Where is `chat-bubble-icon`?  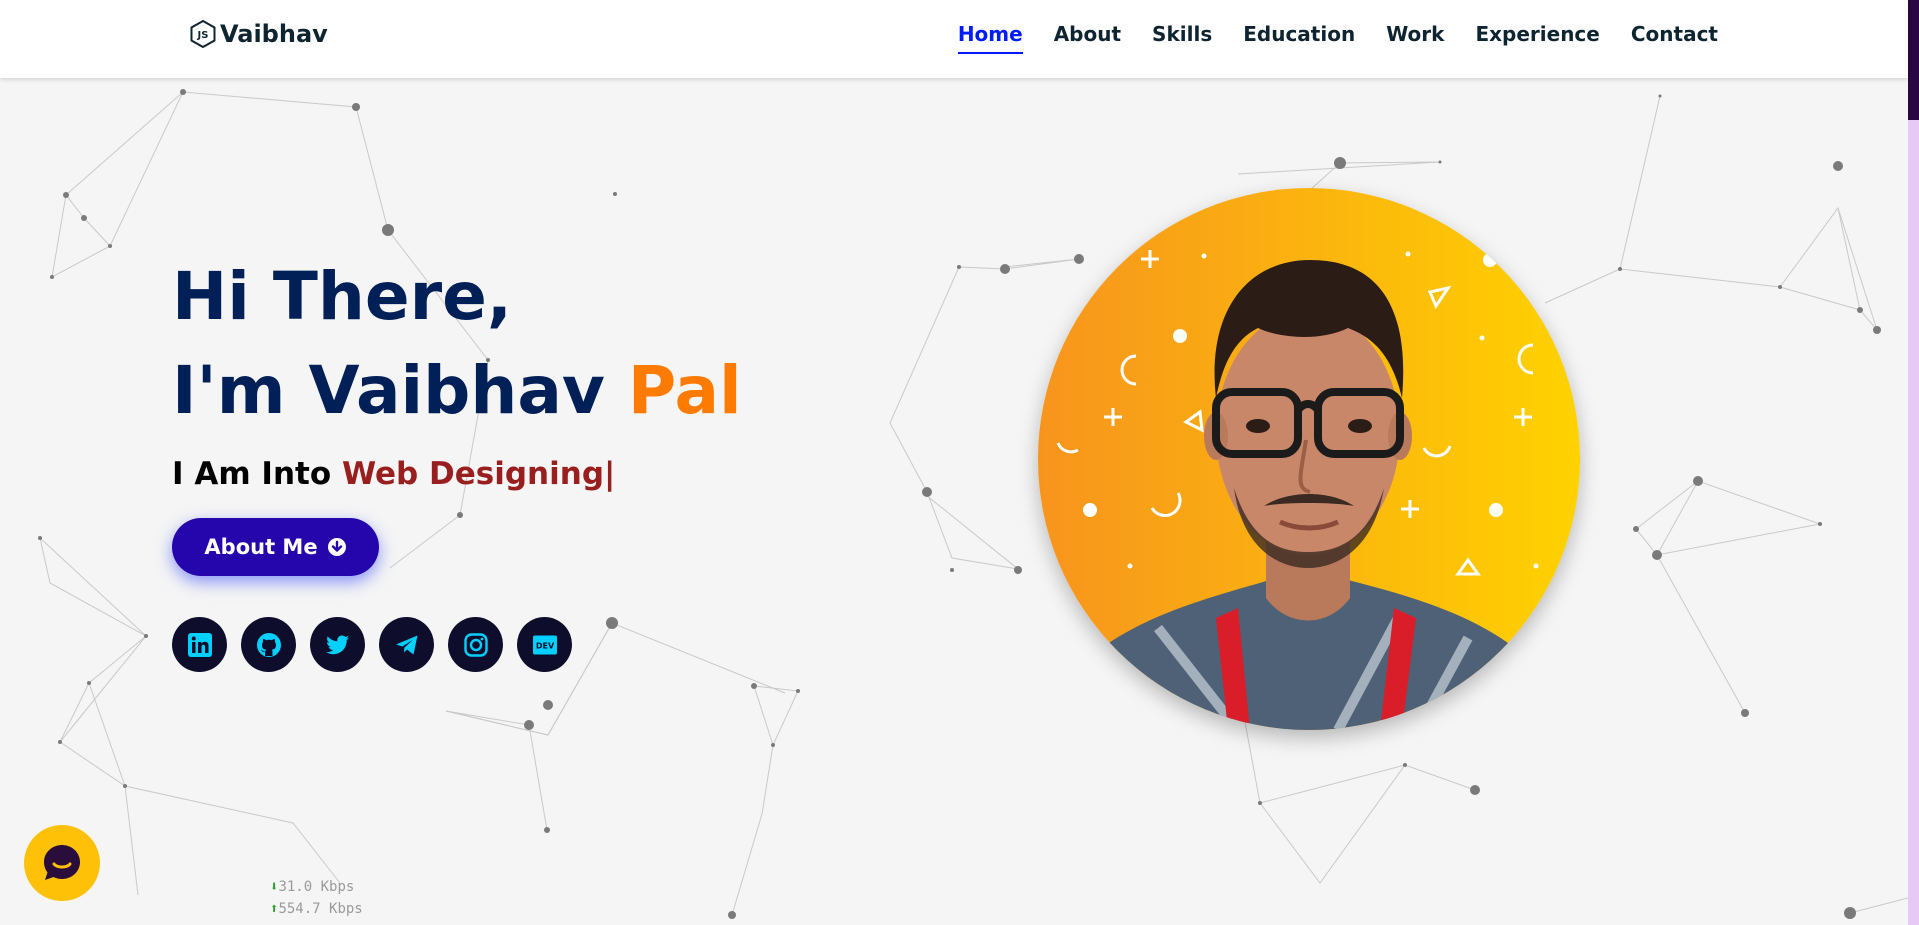 chat-bubble-icon is located at coordinates (62, 862).